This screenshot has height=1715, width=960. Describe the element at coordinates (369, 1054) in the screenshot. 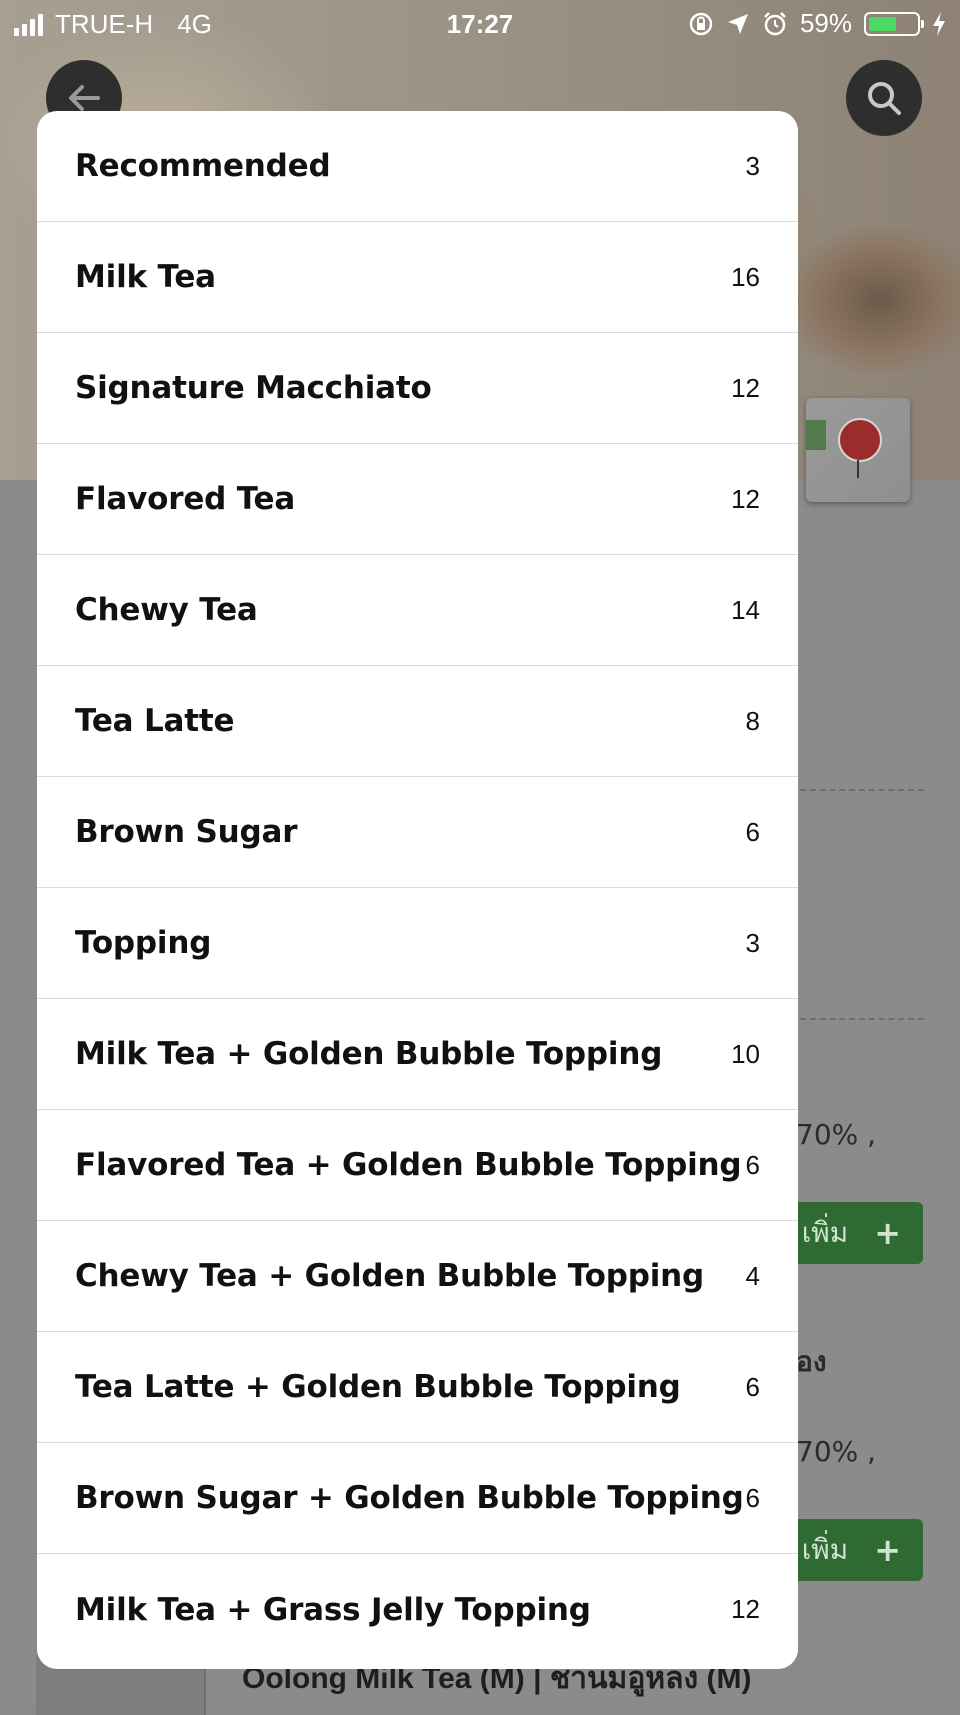

I see `category-name: Milk Tea + Golden Bubble Topping` at that location.